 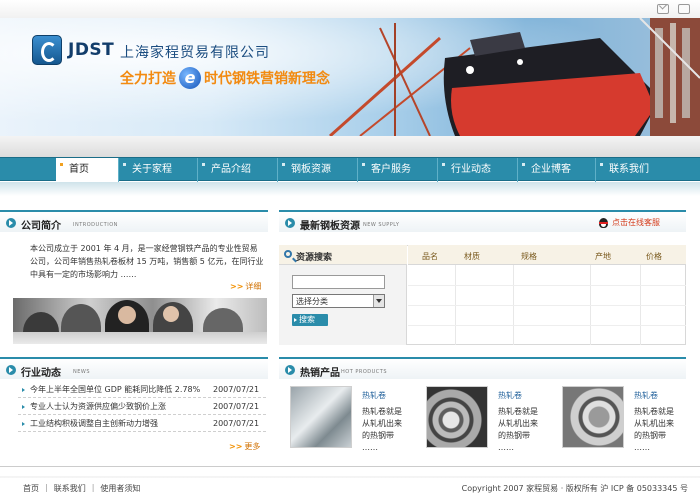 I want to click on nav-item-steel-resources: 钢板资源, so click(x=317, y=170).